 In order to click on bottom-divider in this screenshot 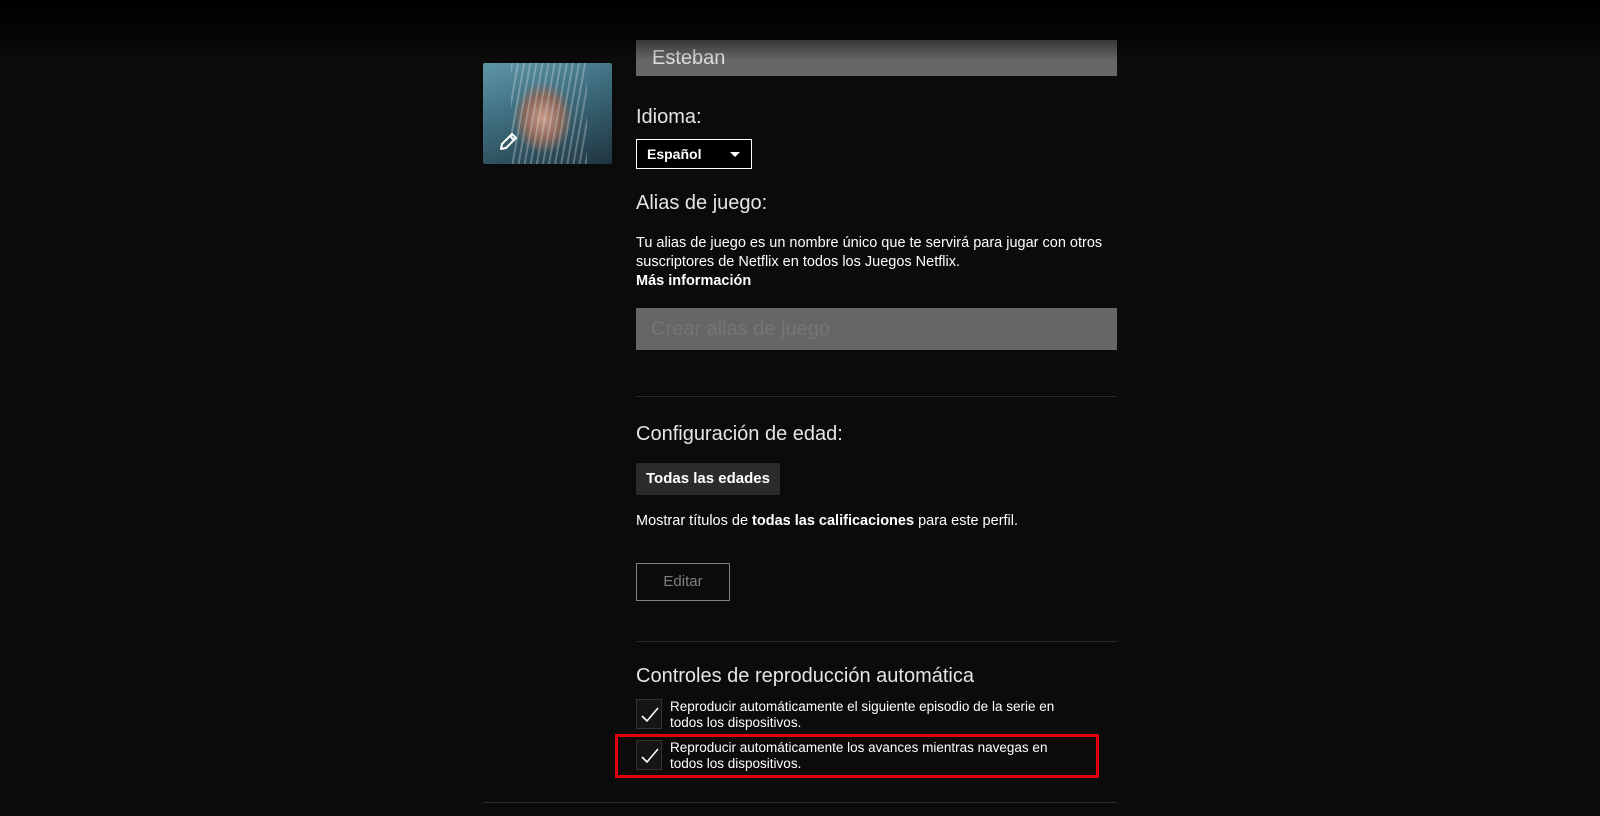, I will do `click(800, 802)`.